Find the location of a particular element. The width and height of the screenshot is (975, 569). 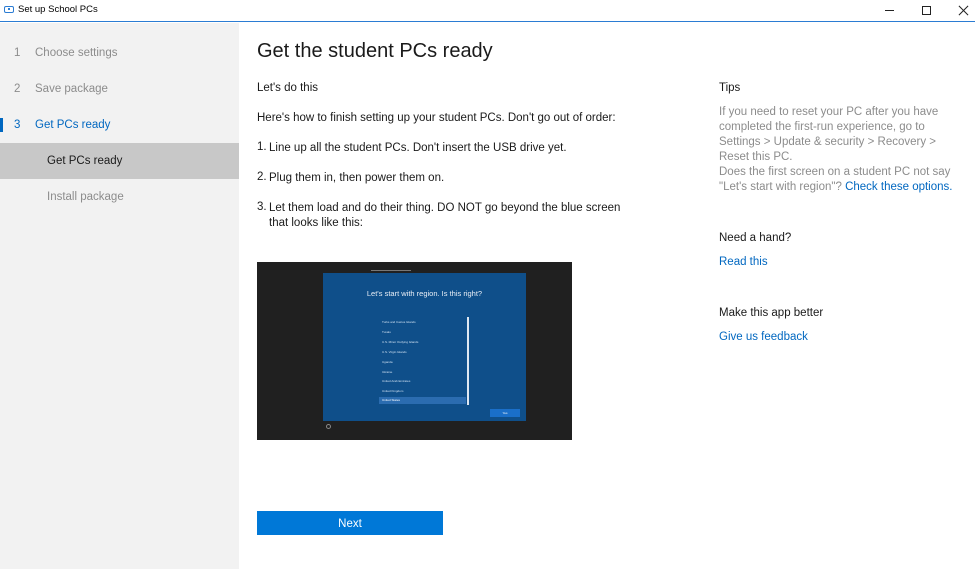

next-button: Next is located at coordinates (350, 523).